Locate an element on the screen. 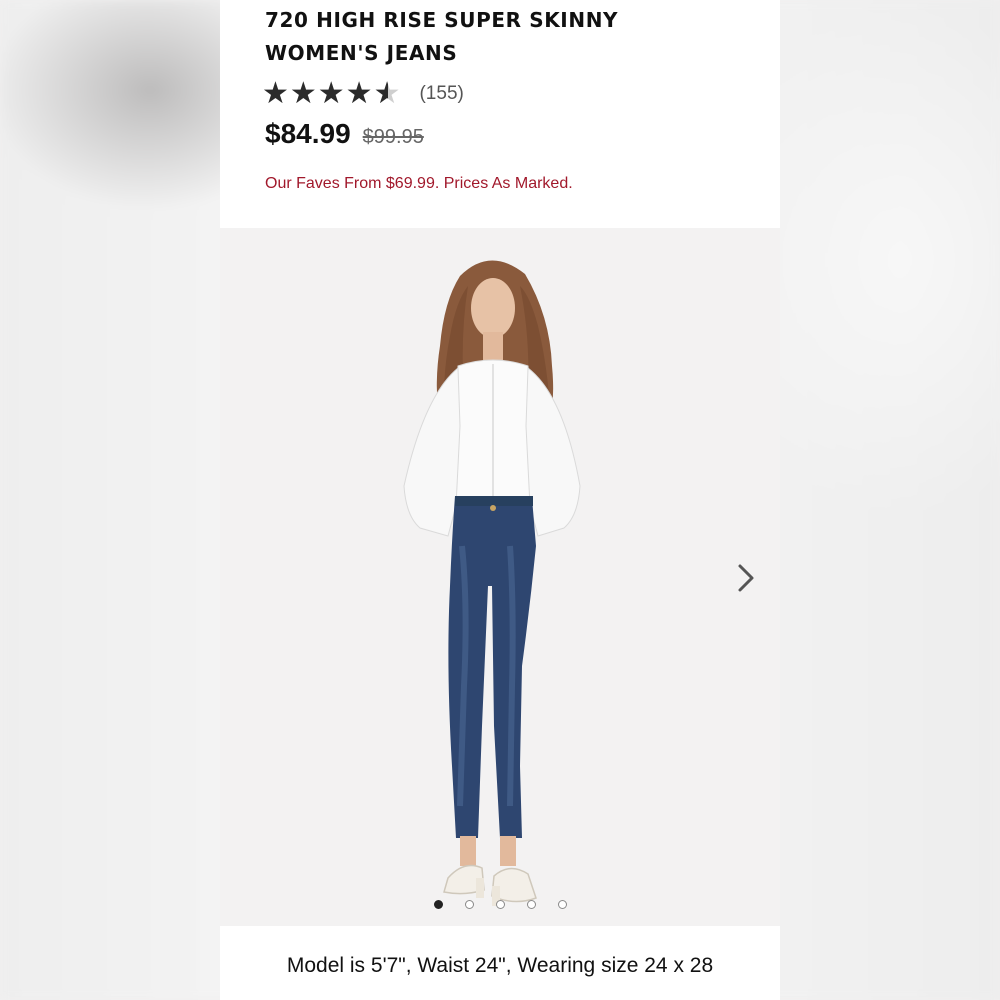 Image resolution: width=1000 pixels, height=1000 pixels. carousel-pagination is located at coordinates (500, 904).